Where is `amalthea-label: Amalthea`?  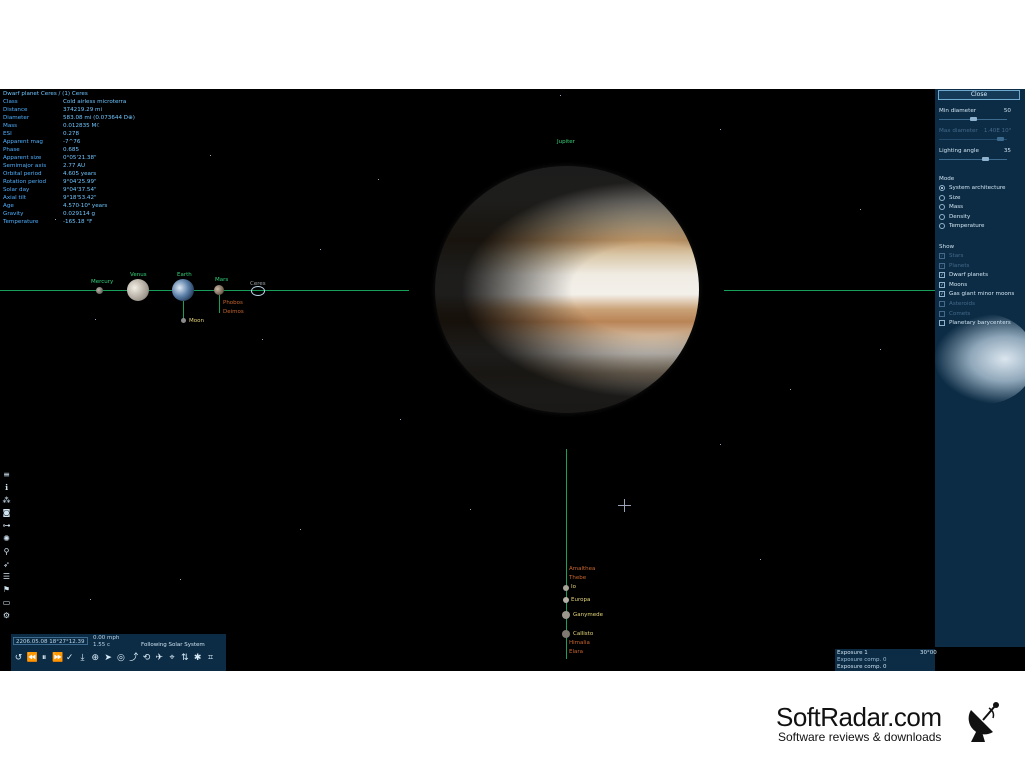 amalthea-label: Amalthea is located at coordinates (582, 569).